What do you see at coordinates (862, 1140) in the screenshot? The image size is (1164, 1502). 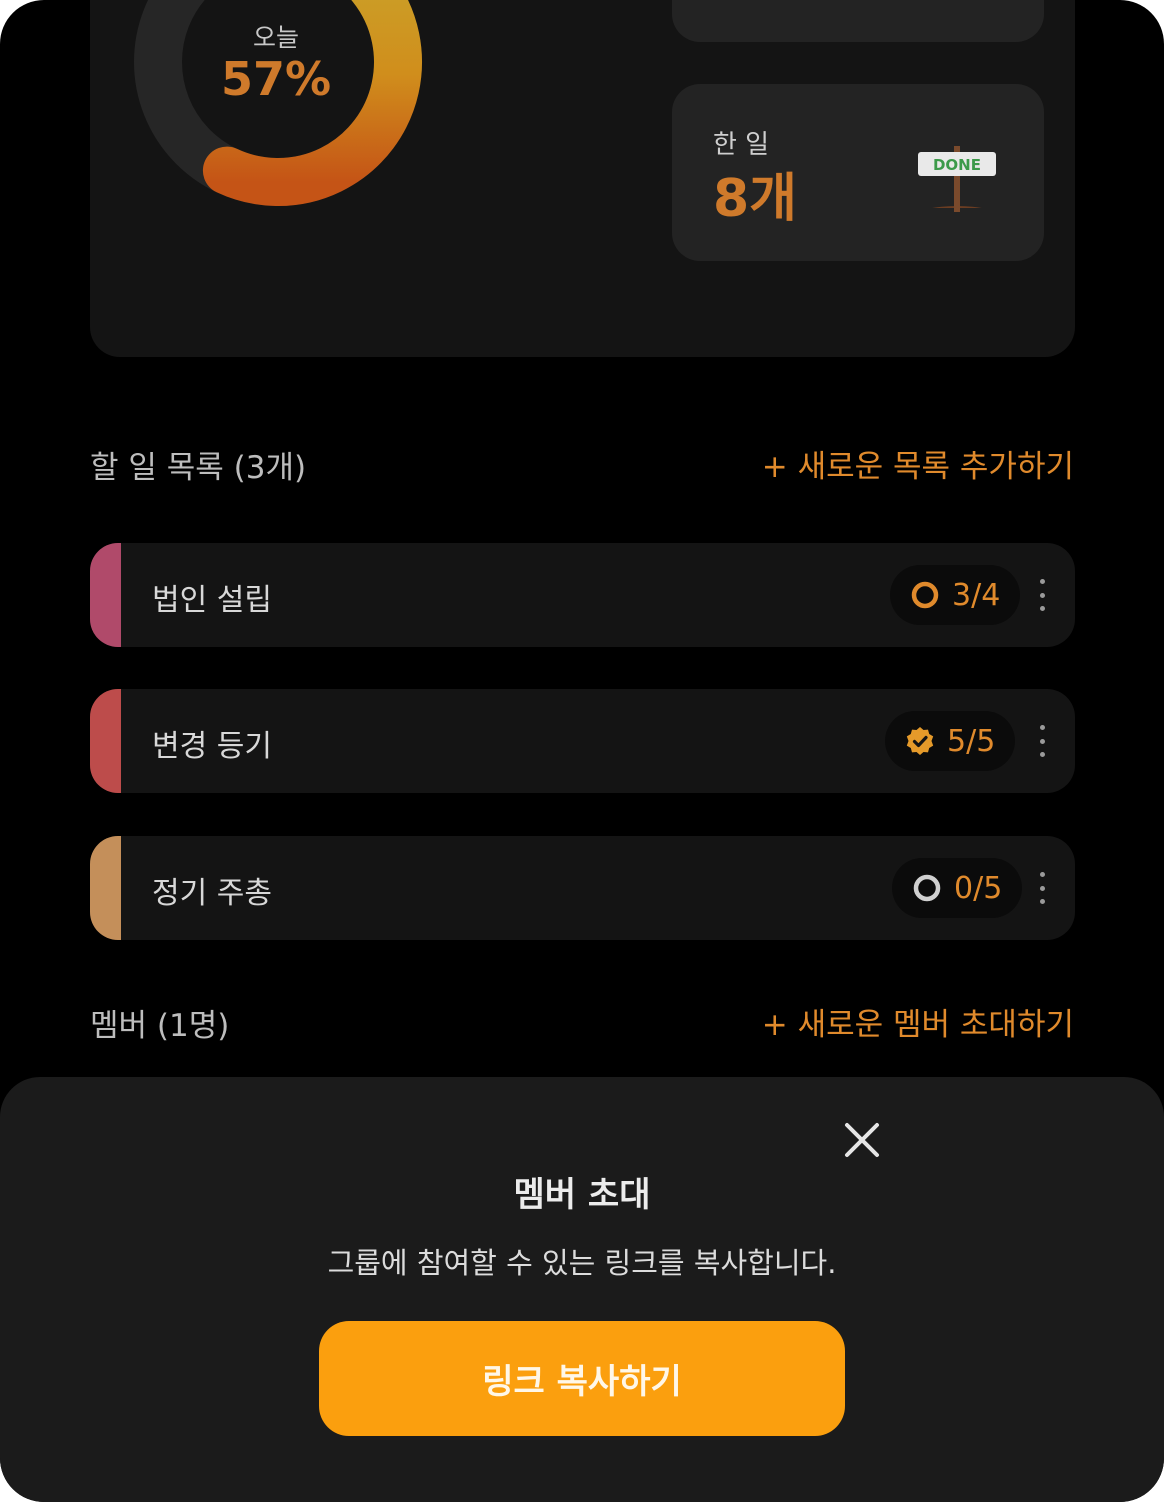 I see `close-icon` at bounding box center [862, 1140].